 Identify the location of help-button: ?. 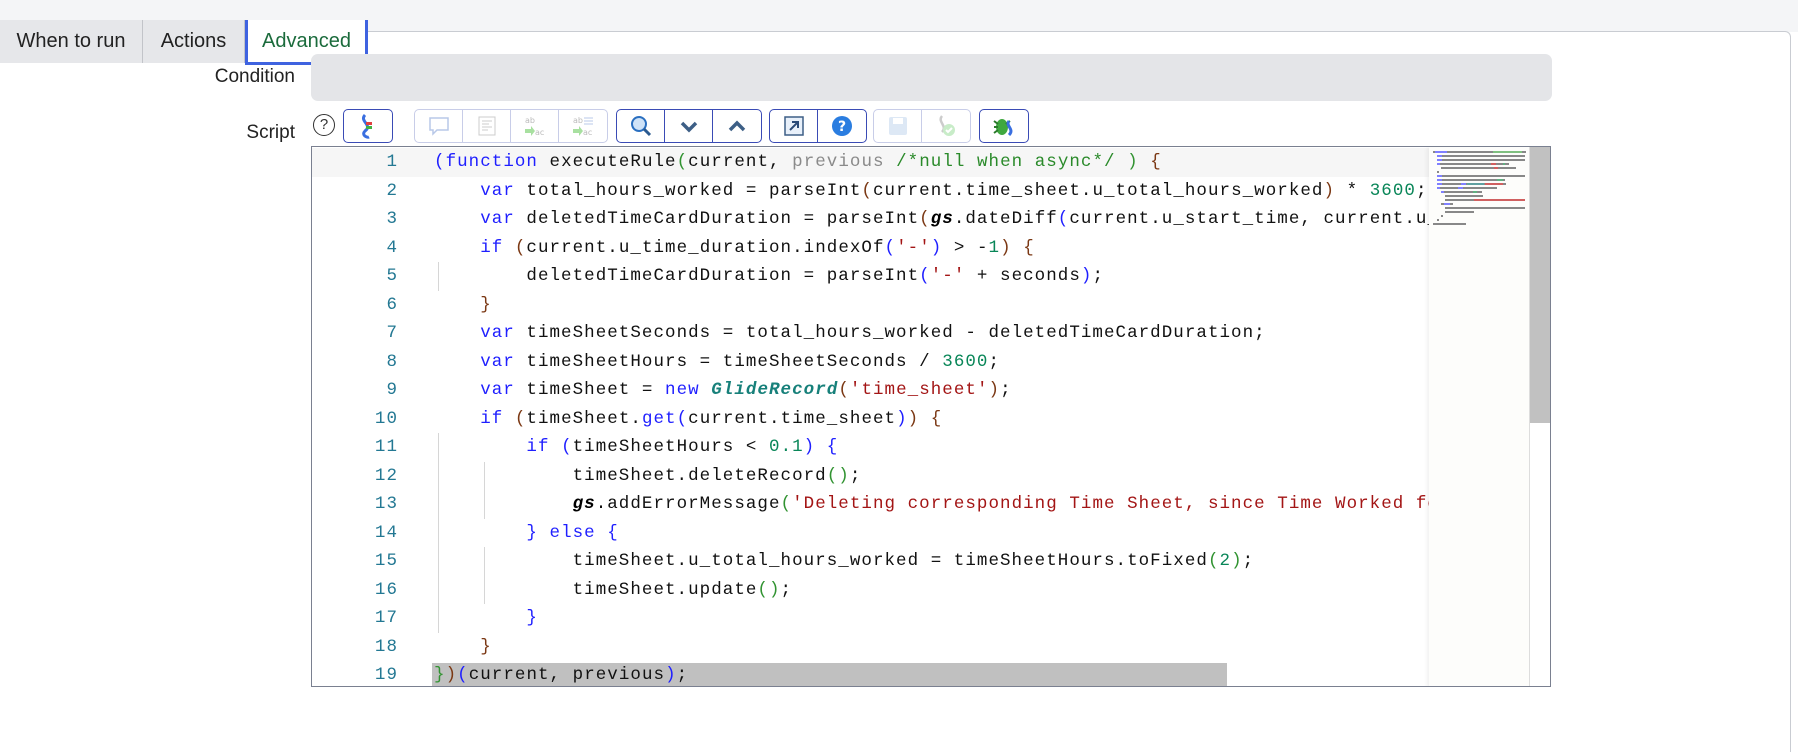
(842, 126).